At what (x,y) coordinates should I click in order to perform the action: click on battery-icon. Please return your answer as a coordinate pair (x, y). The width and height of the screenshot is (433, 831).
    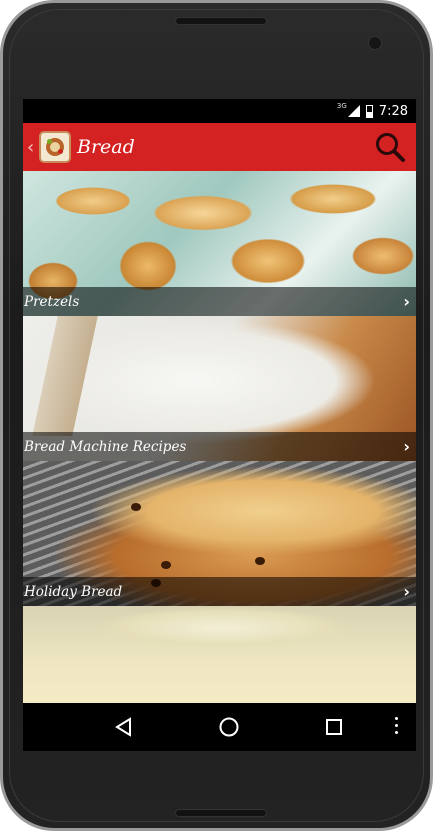
    Looking at the image, I should click on (369, 111).